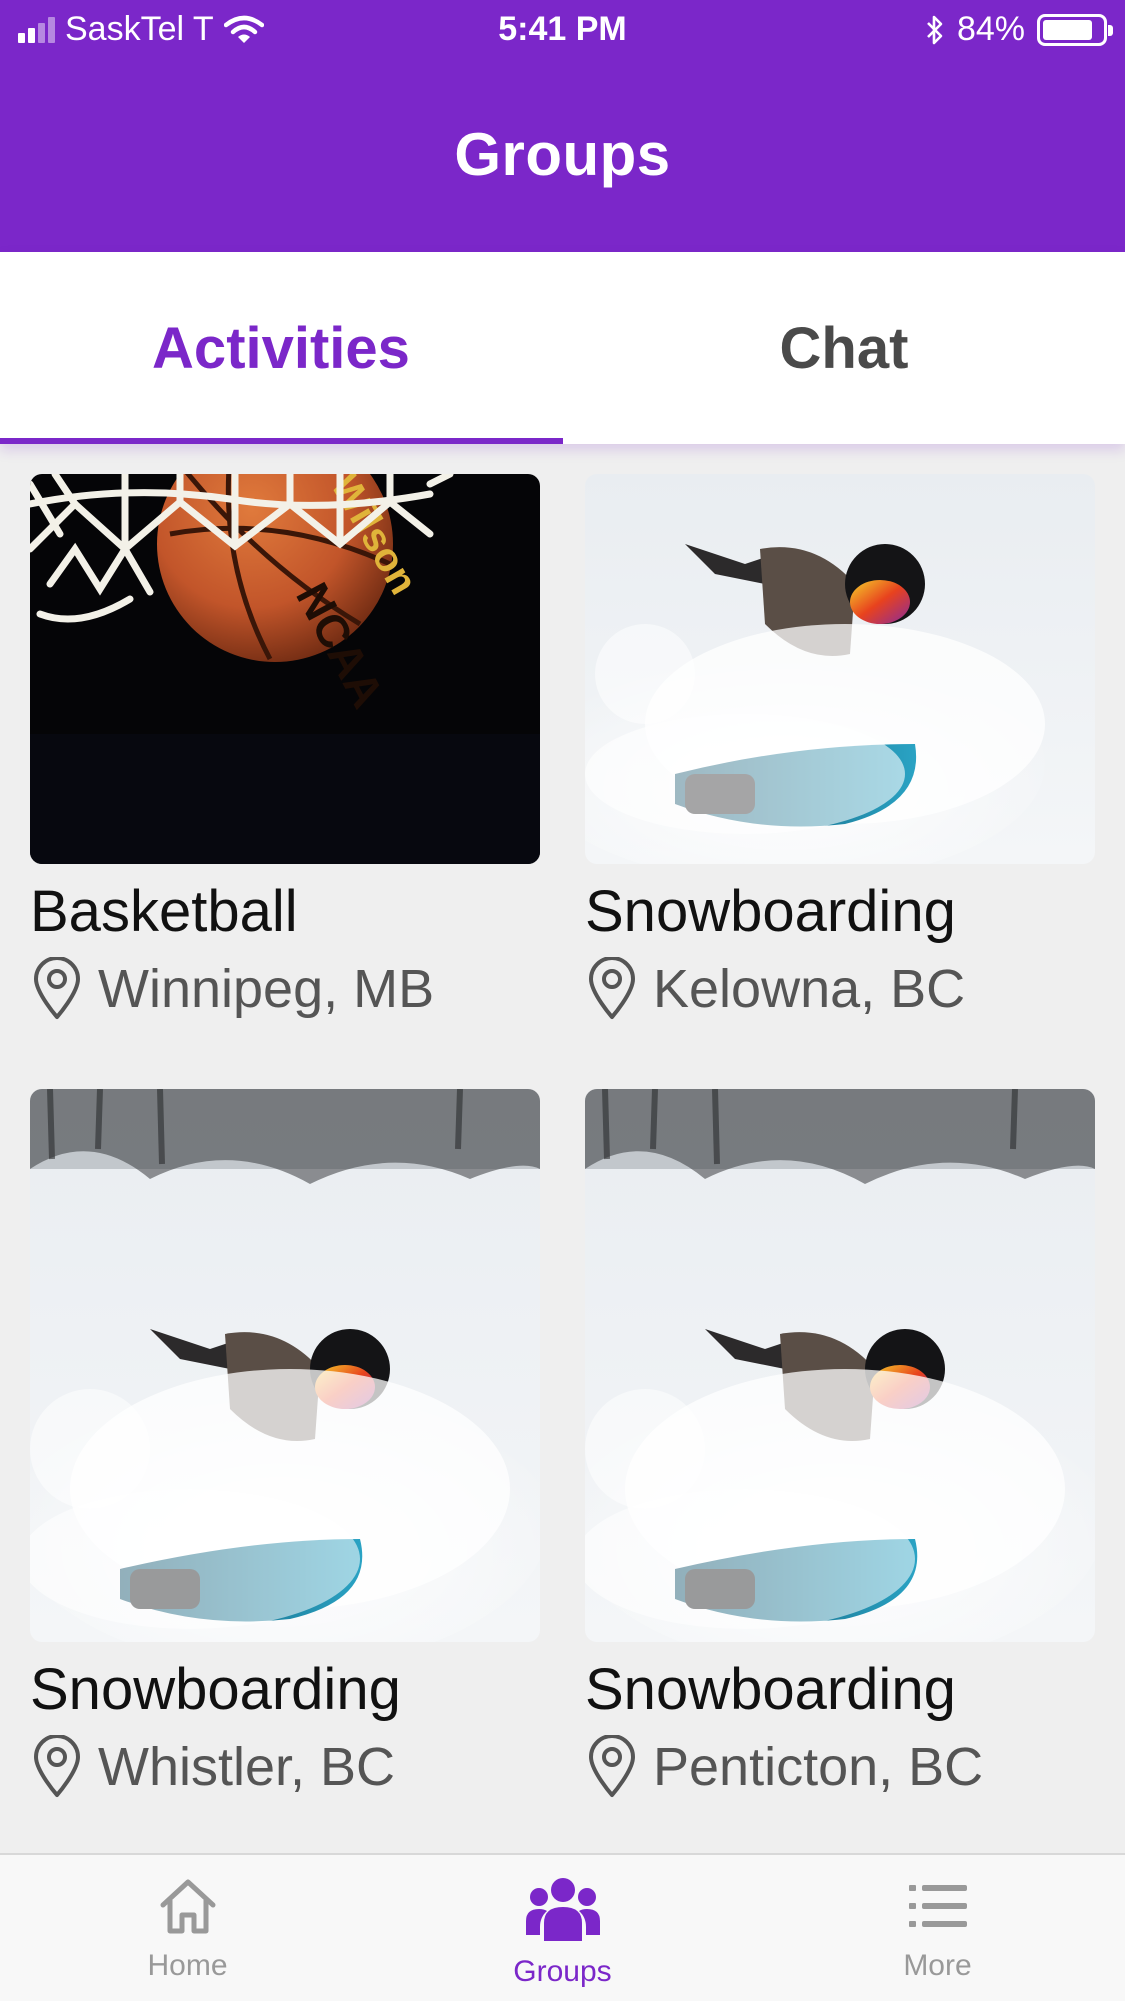 This screenshot has width=1125, height=2001. I want to click on activity-card: Snowboarding Kelowna, BC, so click(840, 747).